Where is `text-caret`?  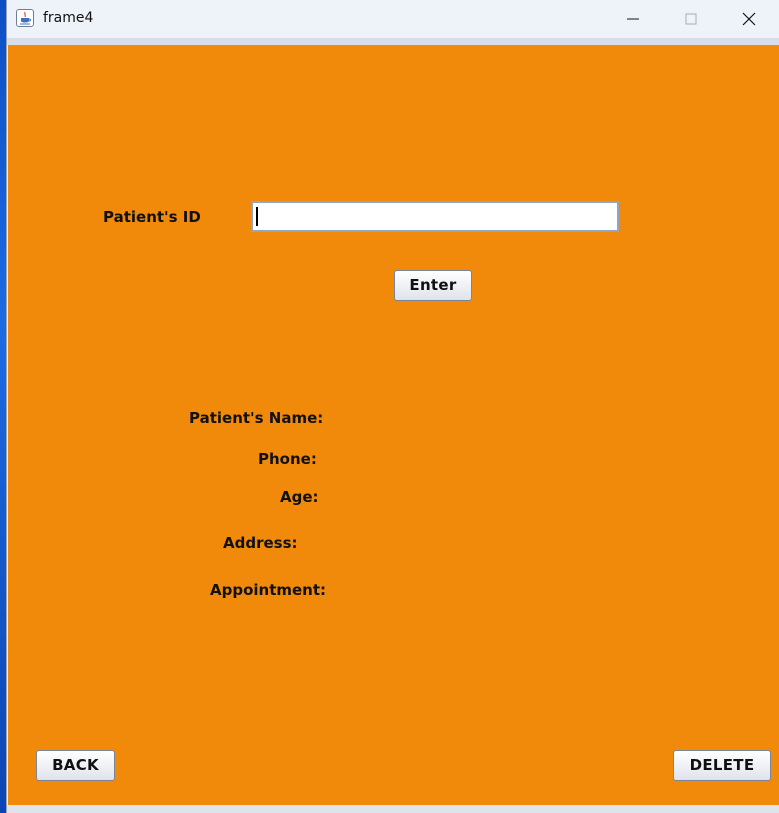 text-caret is located at coordinates (257, 216).